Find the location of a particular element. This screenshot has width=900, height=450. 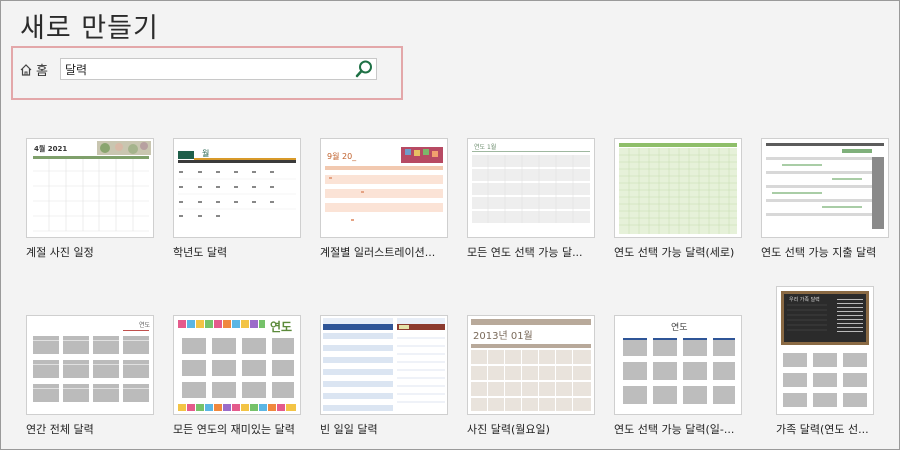

thumb-title: 4월 2021 is located at coordinates (51, 149).